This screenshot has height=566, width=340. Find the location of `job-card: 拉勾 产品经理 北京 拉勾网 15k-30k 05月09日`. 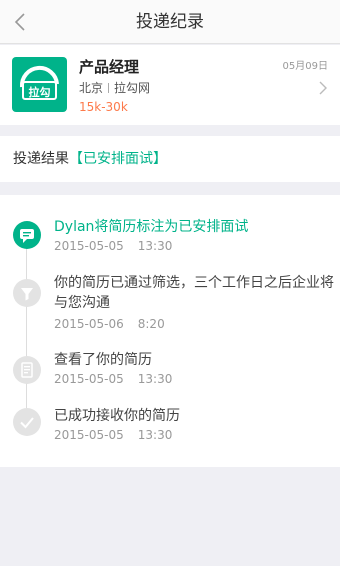

job-card: 拉勾 产品经理 北京 拉勾网 15k-30k 05月09日 is located at coordinates (170, 85).